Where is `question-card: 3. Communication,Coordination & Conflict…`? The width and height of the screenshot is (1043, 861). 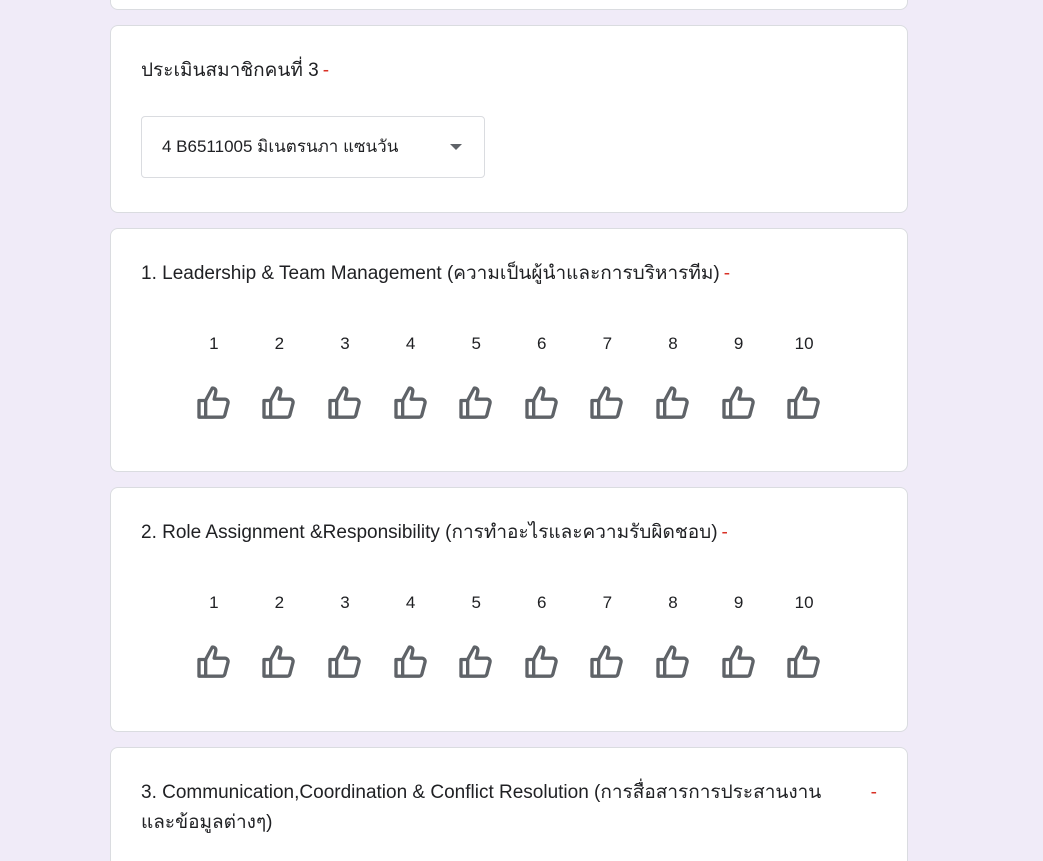 question-card: 3. Communication,Coordination & Conflict… is located at coordinates (509, 804).